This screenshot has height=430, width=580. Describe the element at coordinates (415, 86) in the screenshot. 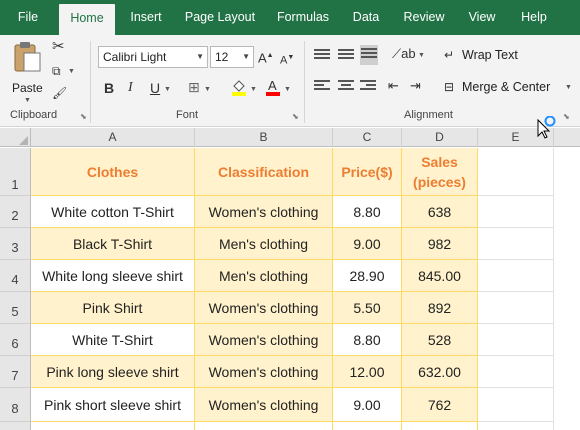

I see `increase-indent-icon: ⇥` at that location.